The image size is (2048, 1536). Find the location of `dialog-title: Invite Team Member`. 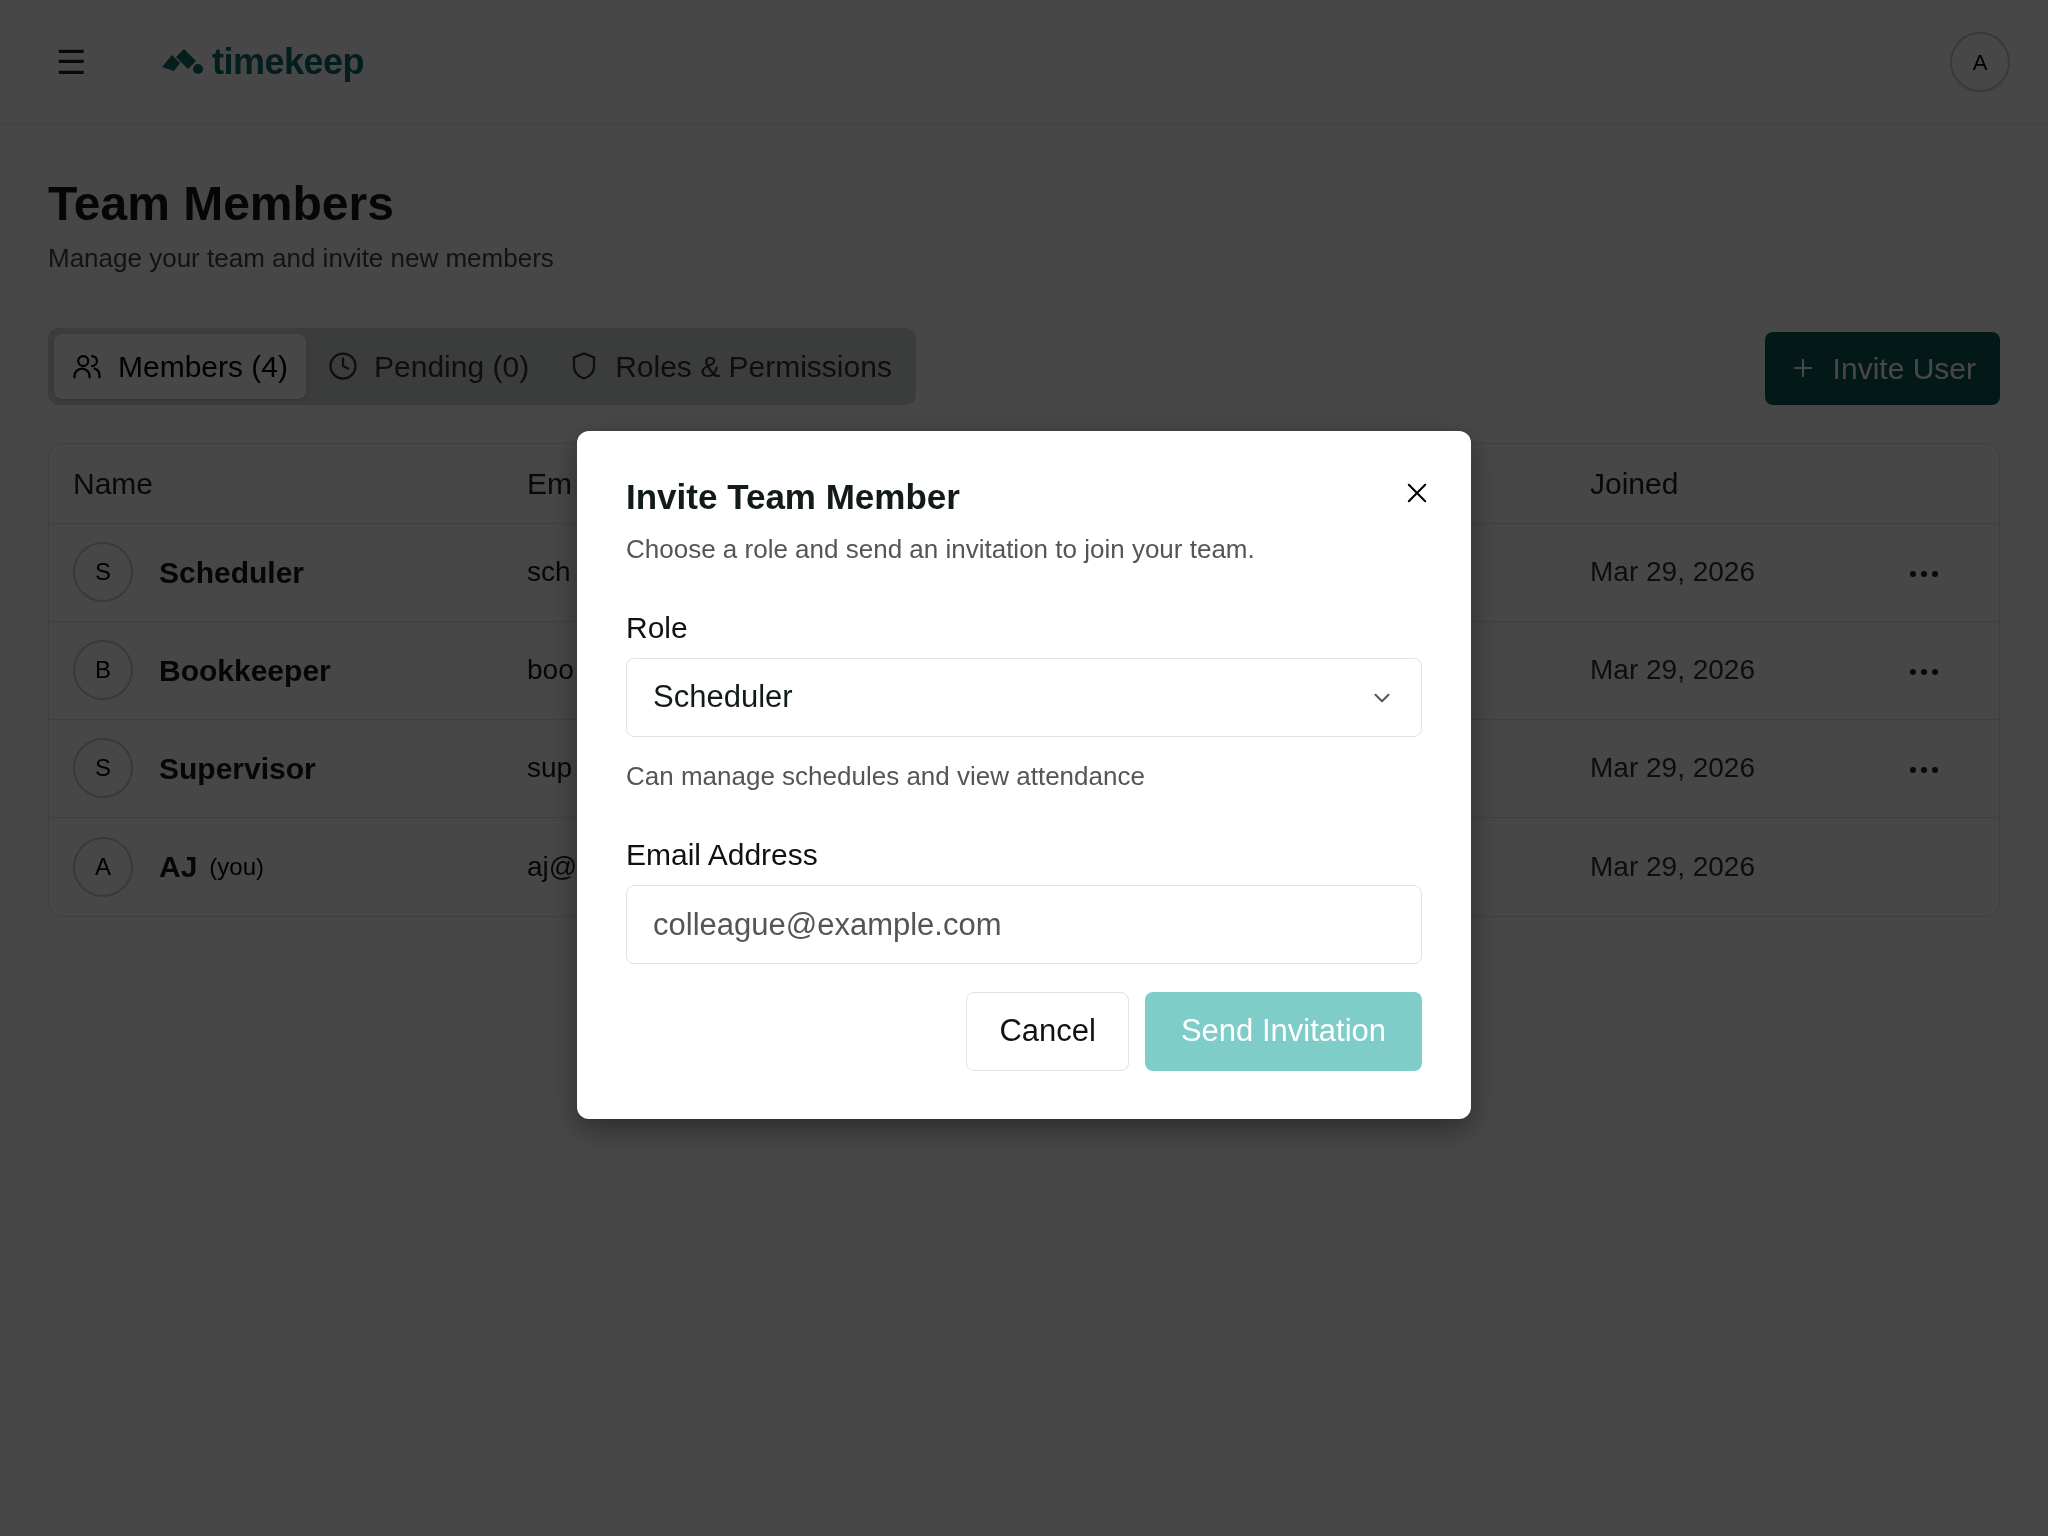

dialog-title: Invite Team Member is located at coordinates (793, 497).